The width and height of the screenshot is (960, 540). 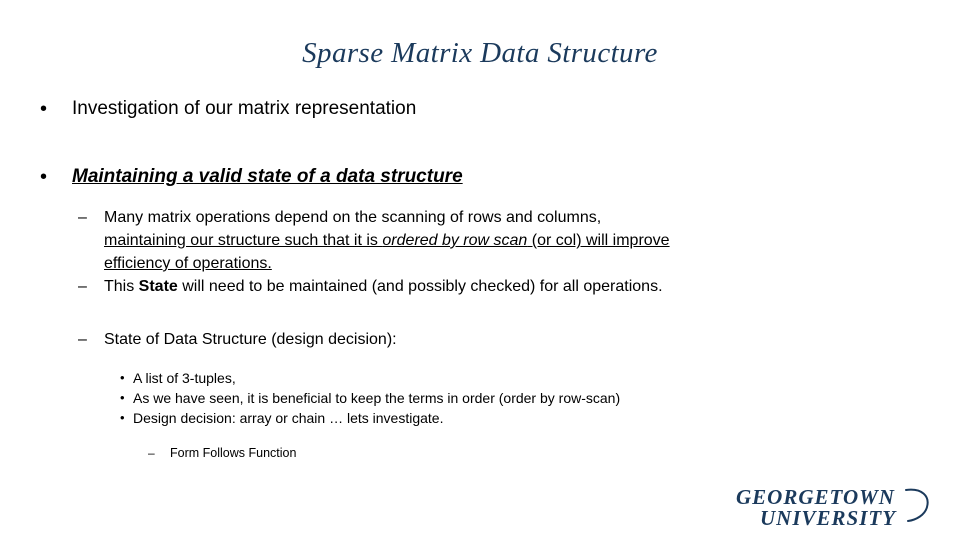 What do you see at coordinates (188, 263) in the screenshot?
I see `sub-bullet-line-3: efficiency of operations.` at bounding box center [188, 263].